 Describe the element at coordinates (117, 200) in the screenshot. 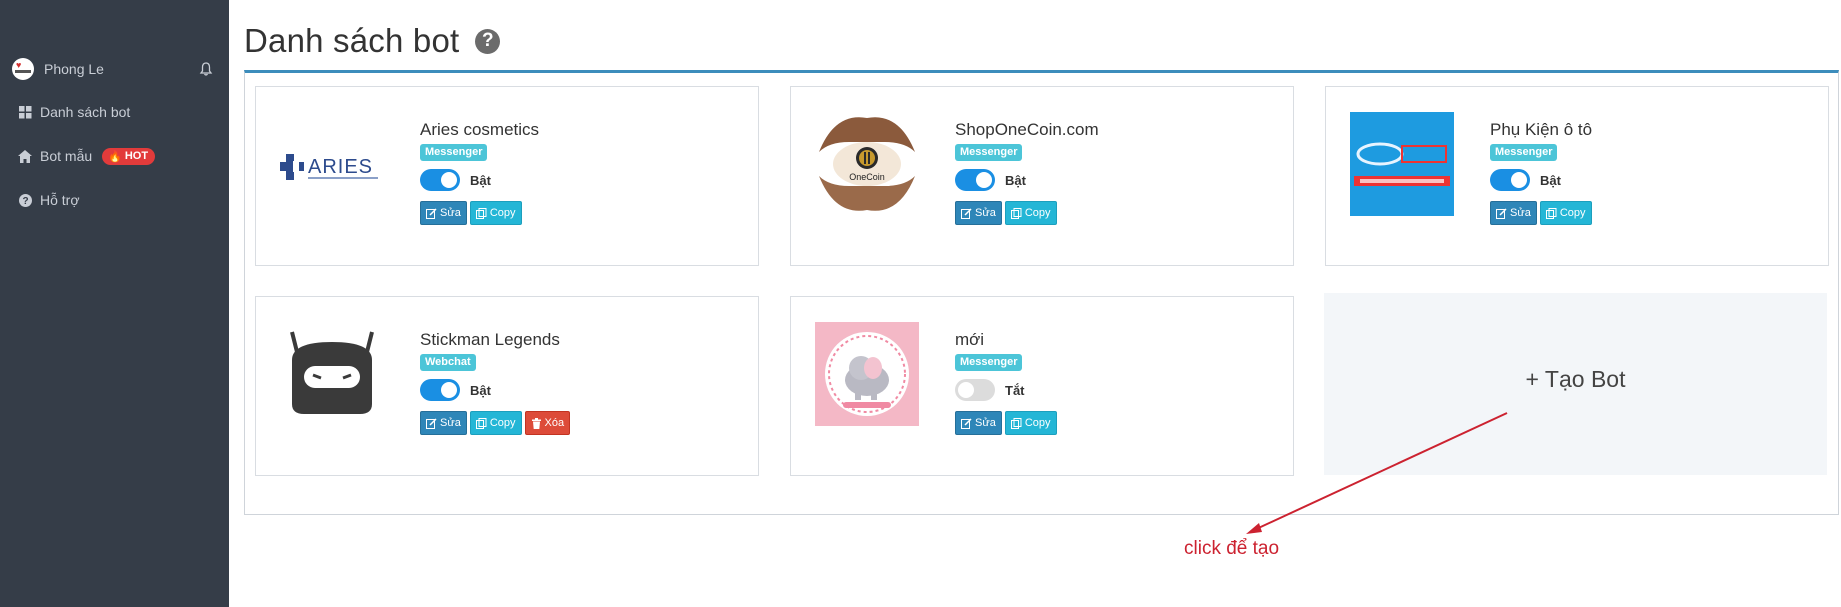

I see `sidebar-item-support: ? Hỗ trợ` at that location.